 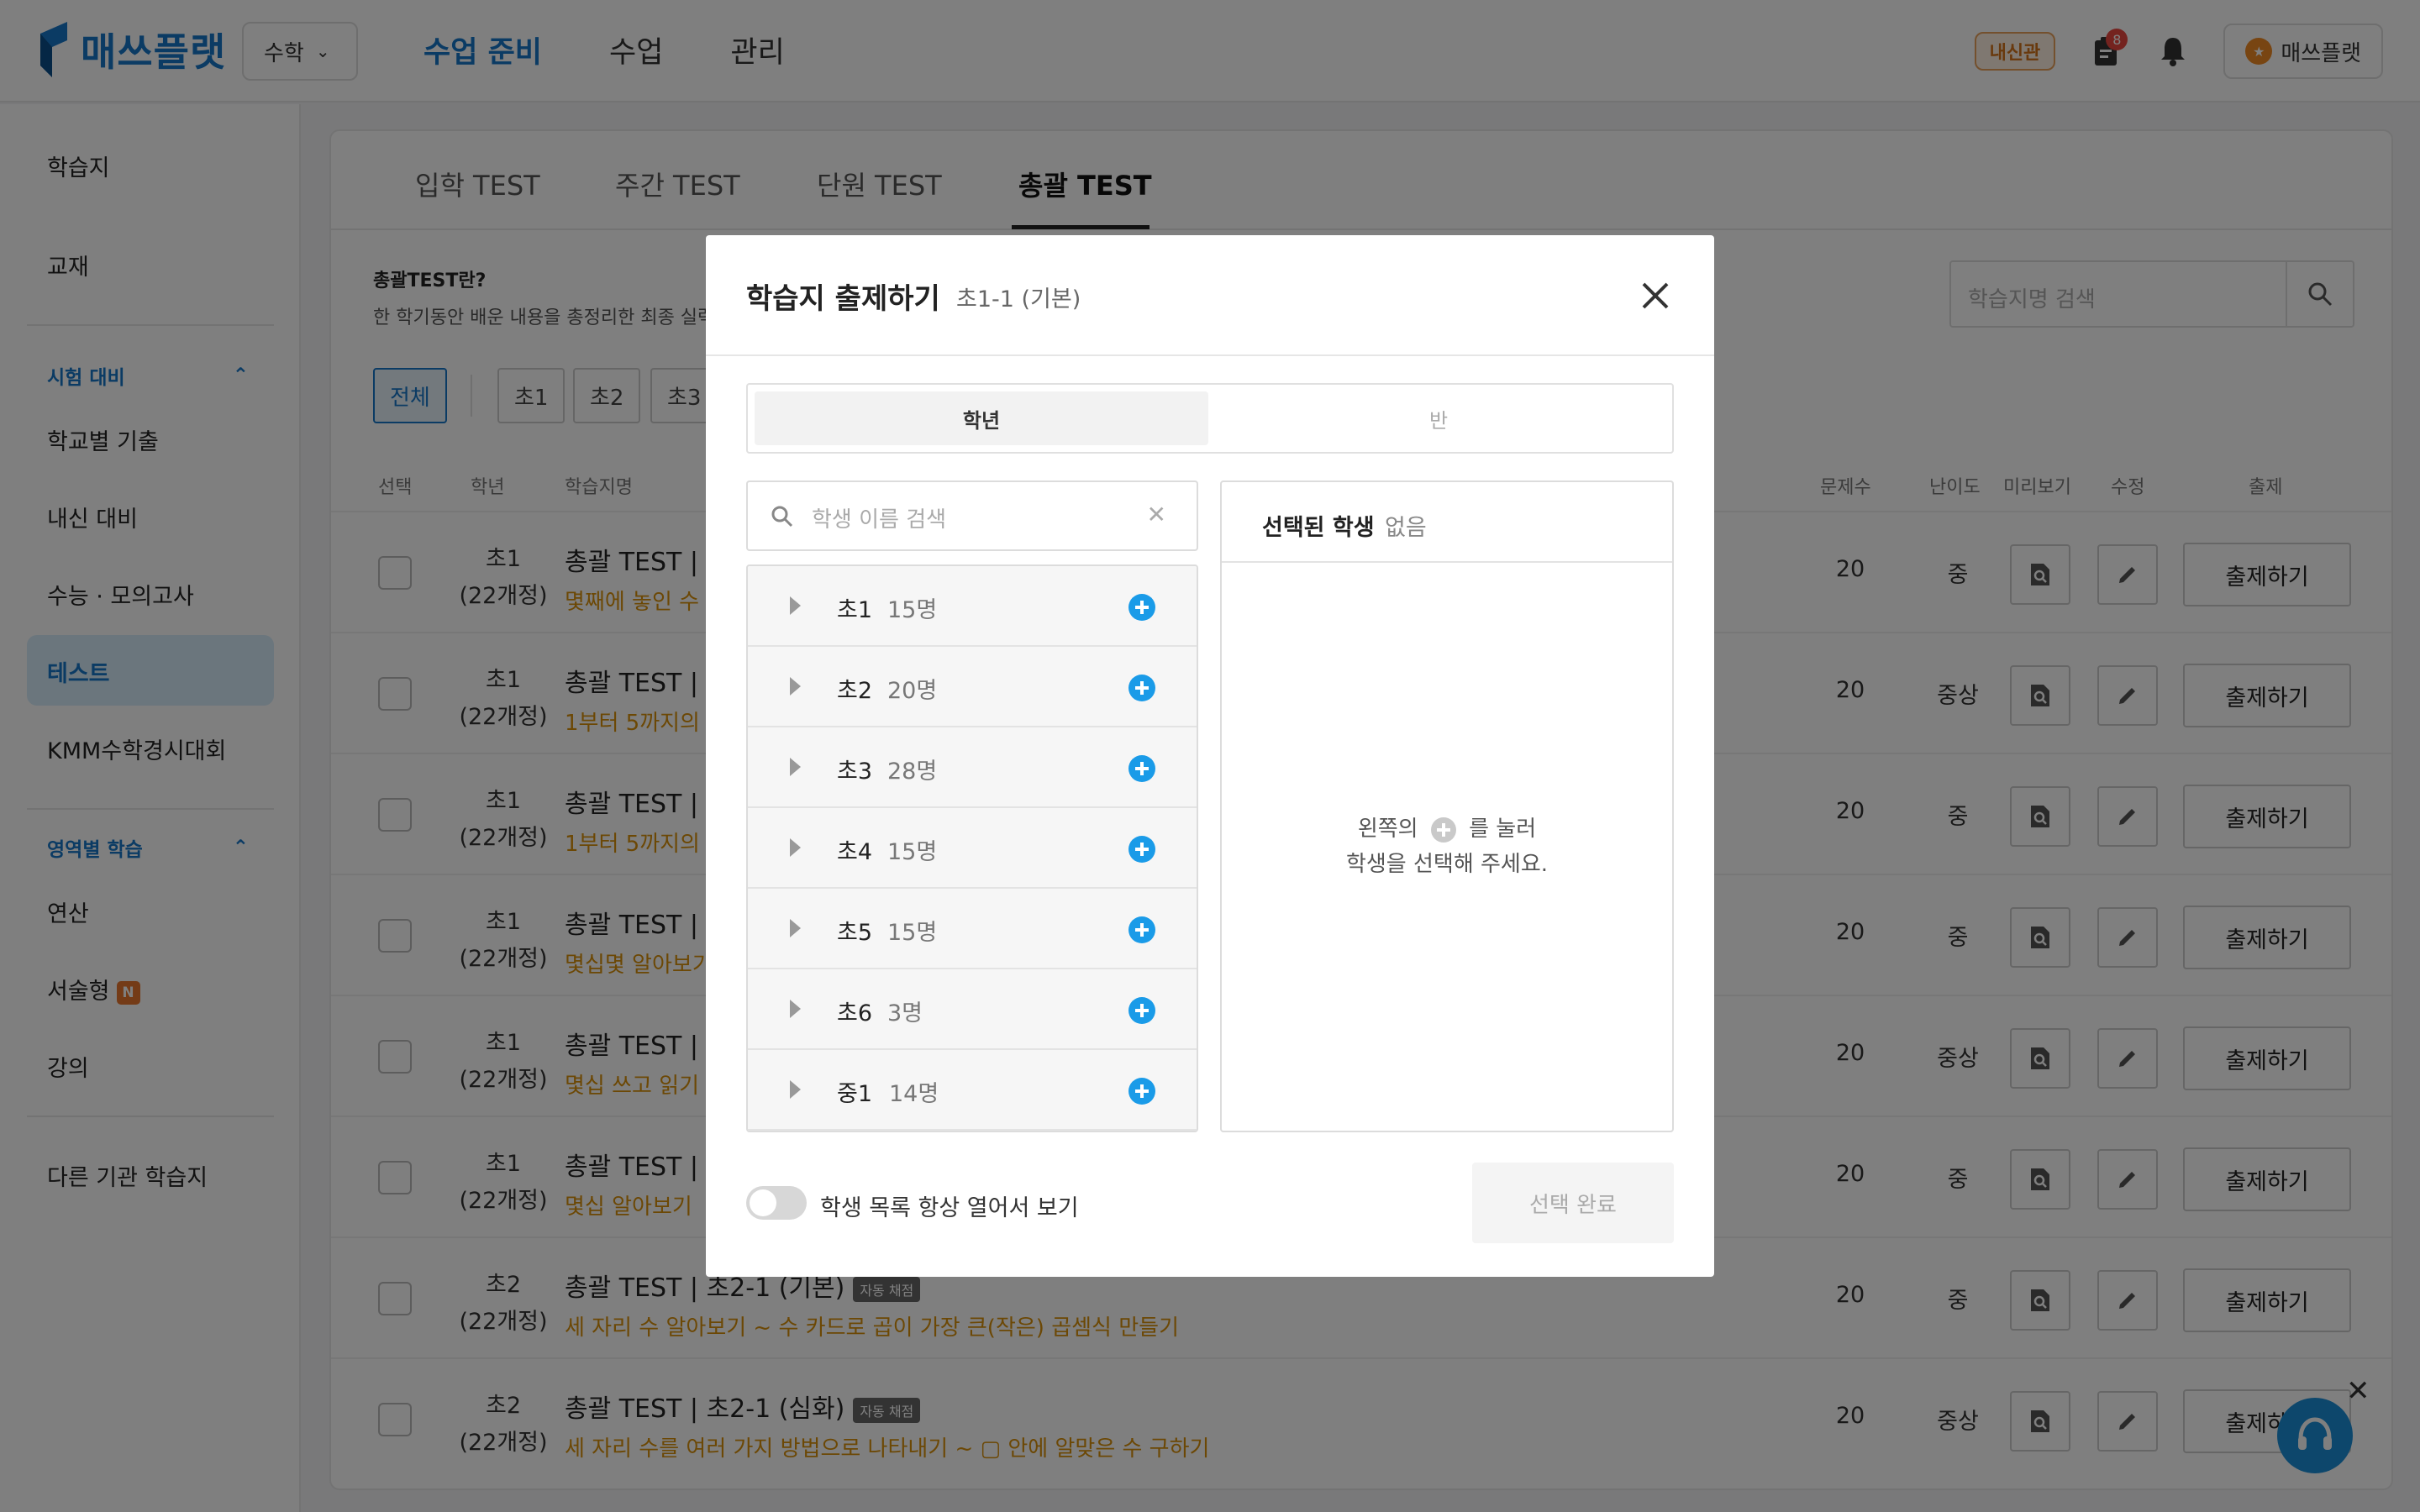 I want to click on grade-group-name: 중1, so click(x=855, y=1094).